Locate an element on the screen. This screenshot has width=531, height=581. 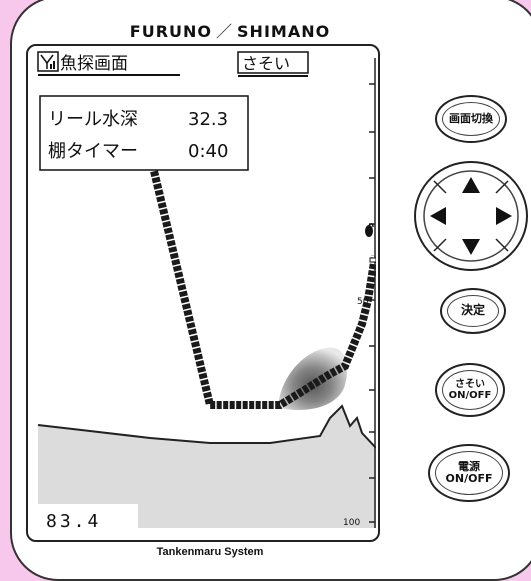
screen-switch-button: 画面切換 is located at coordinates (471, 119).